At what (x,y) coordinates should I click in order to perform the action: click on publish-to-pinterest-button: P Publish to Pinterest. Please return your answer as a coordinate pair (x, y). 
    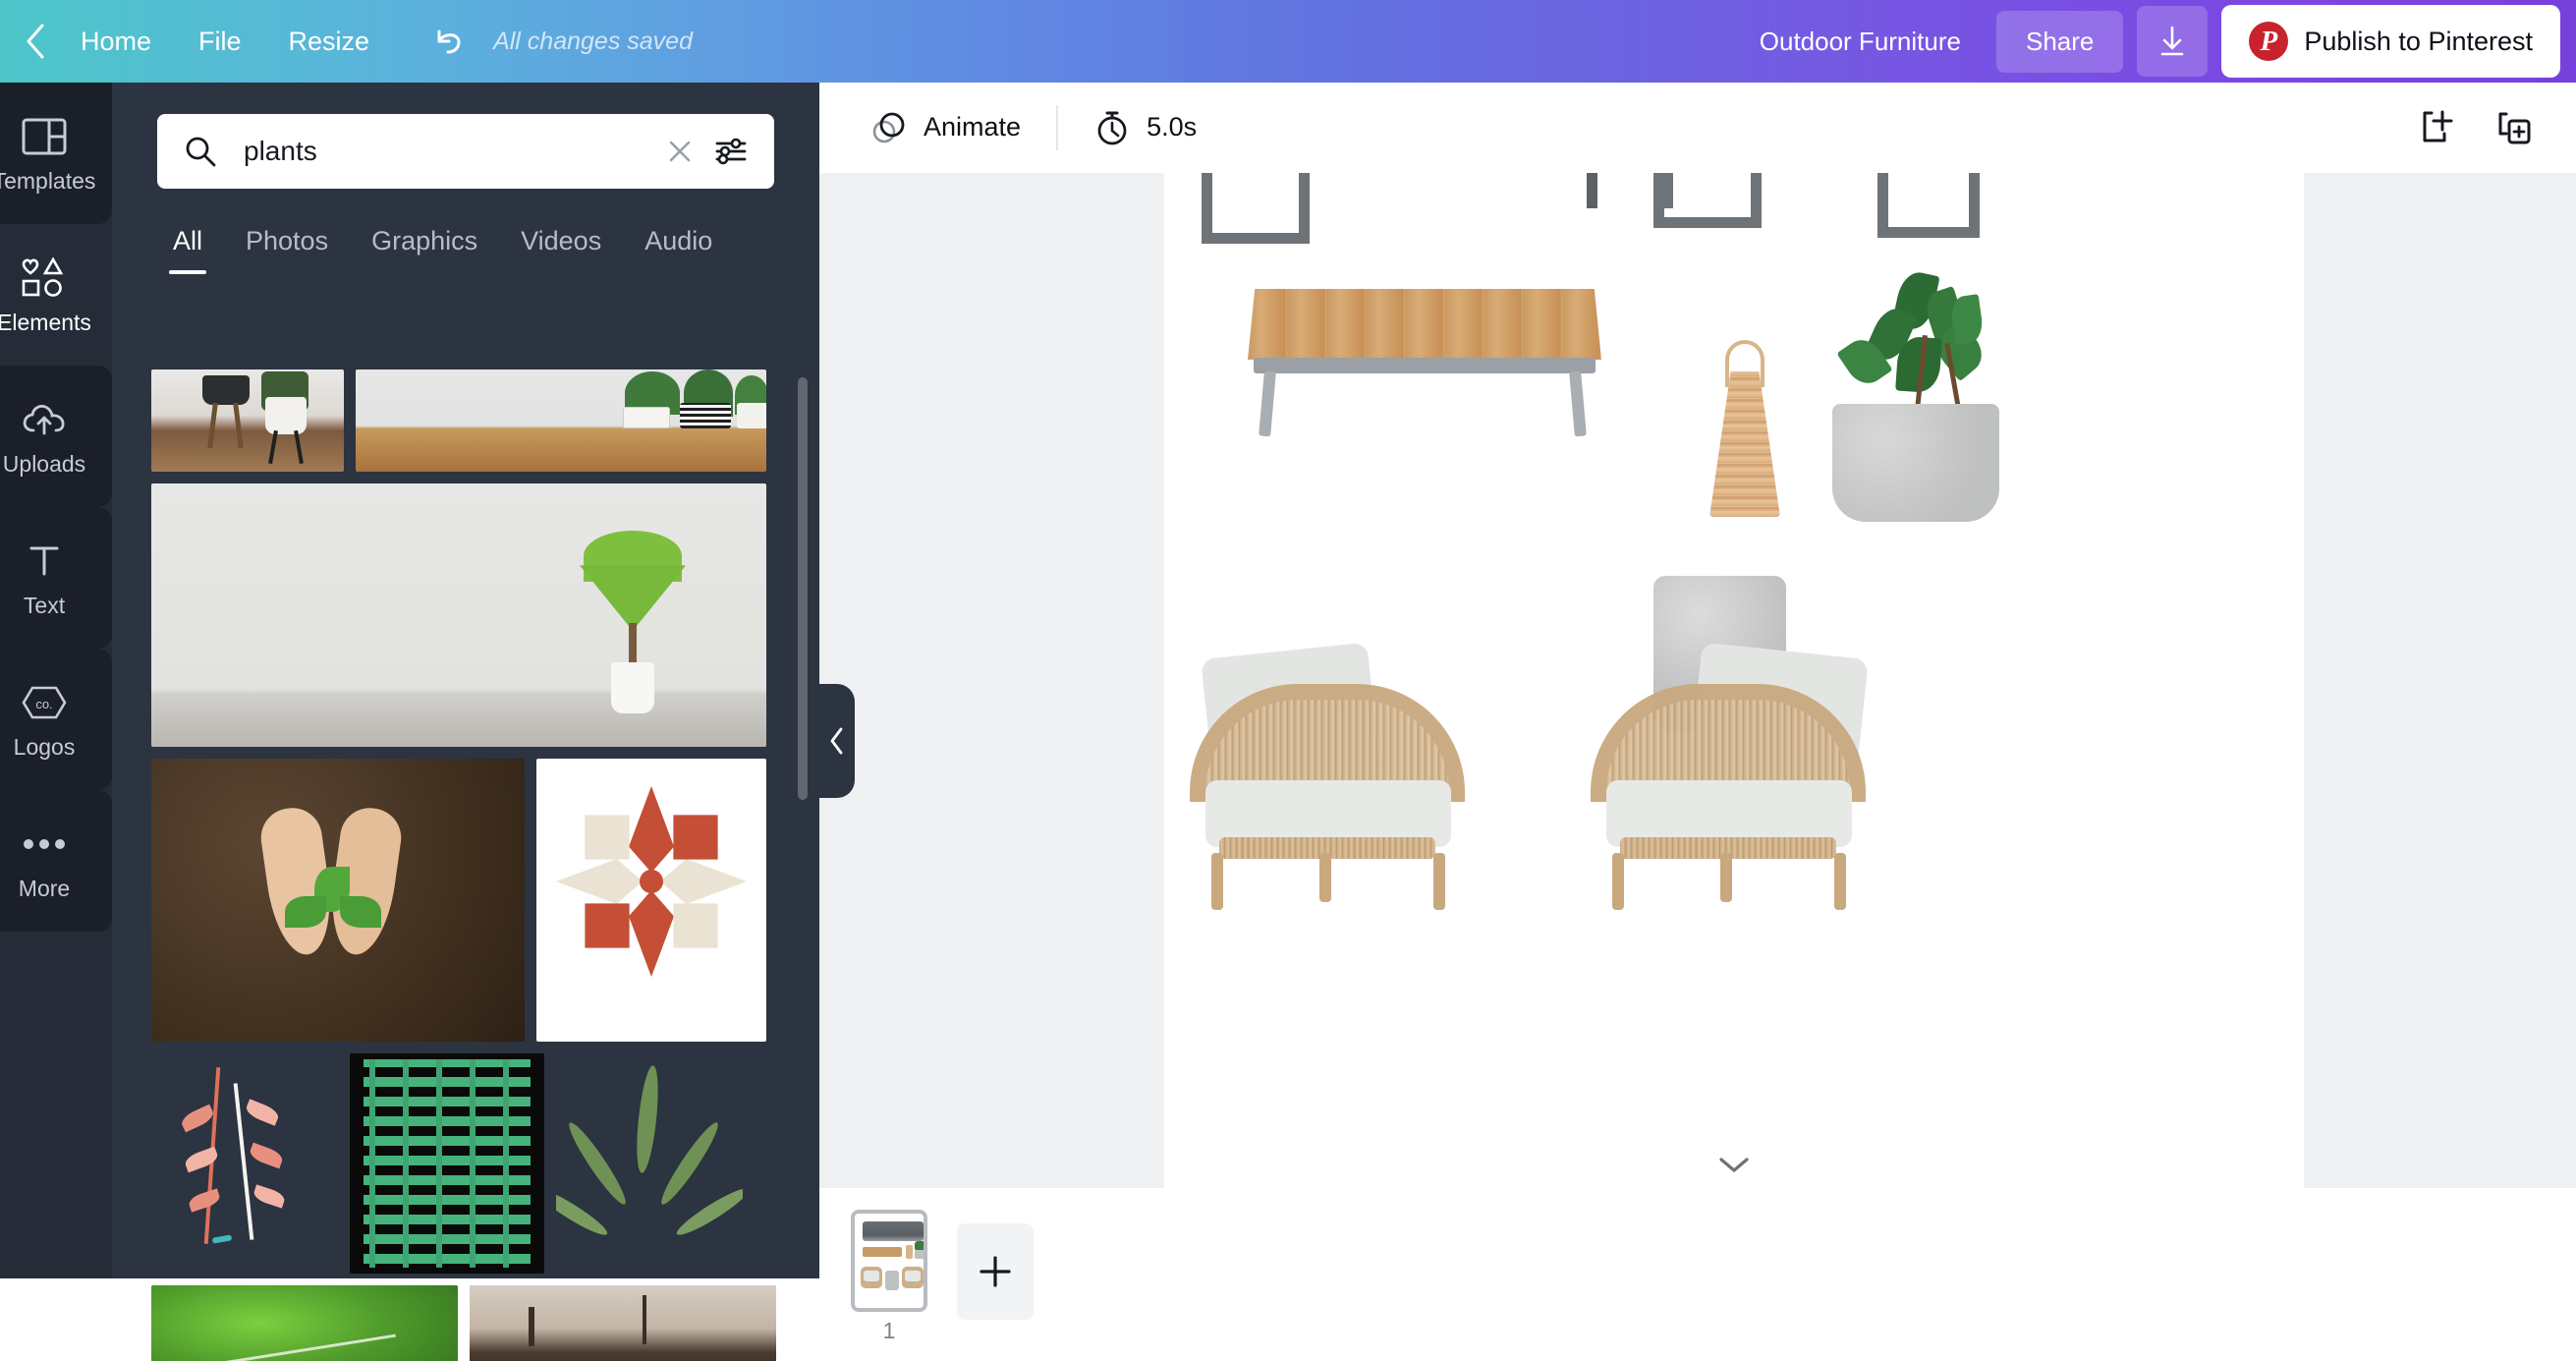
    Looking at the image, I should click on (2390, 41).